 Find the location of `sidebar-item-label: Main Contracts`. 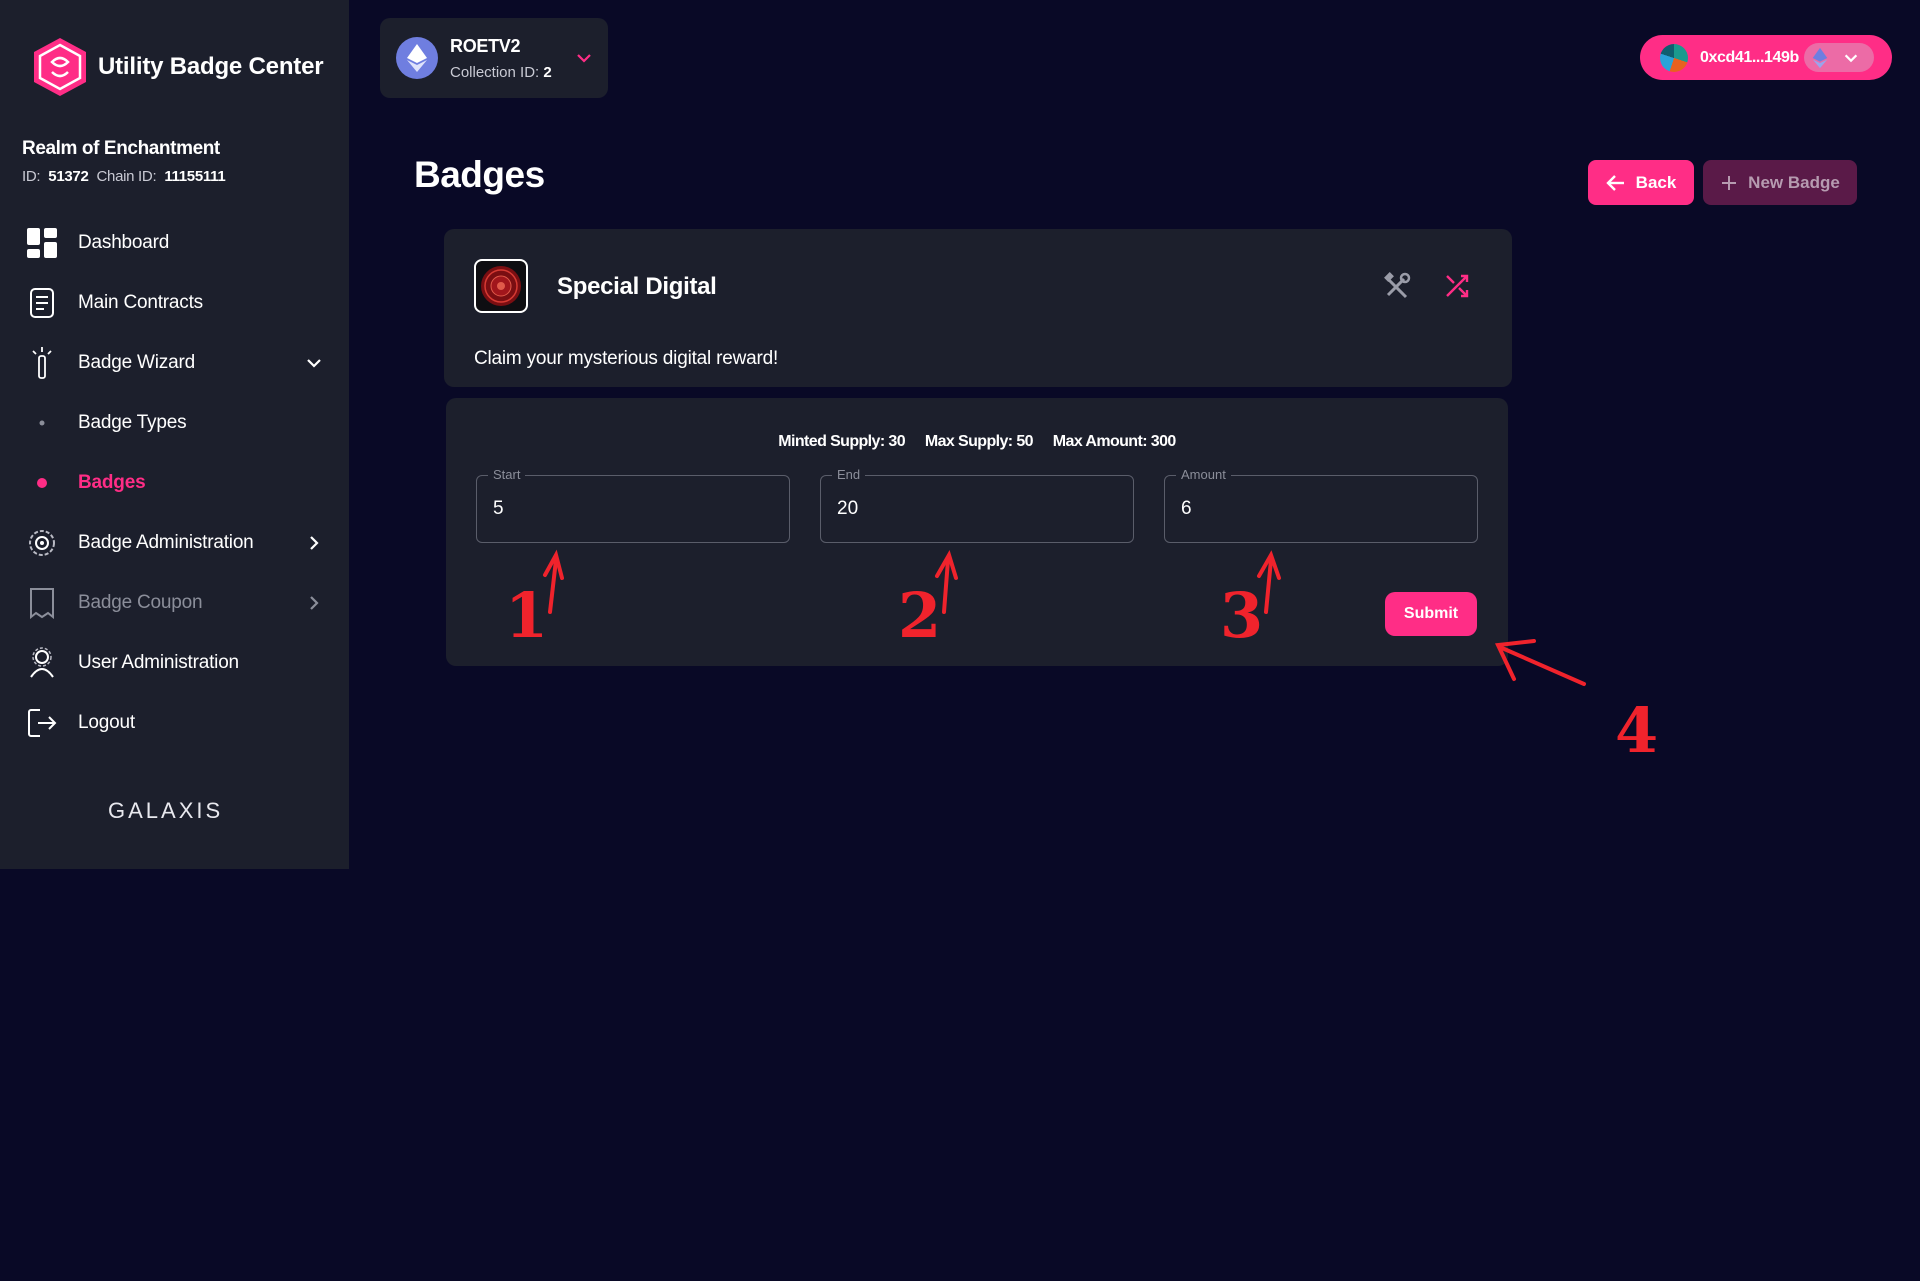

sidebar-item-label: Main Contracts is located at coordinates (140, 302).